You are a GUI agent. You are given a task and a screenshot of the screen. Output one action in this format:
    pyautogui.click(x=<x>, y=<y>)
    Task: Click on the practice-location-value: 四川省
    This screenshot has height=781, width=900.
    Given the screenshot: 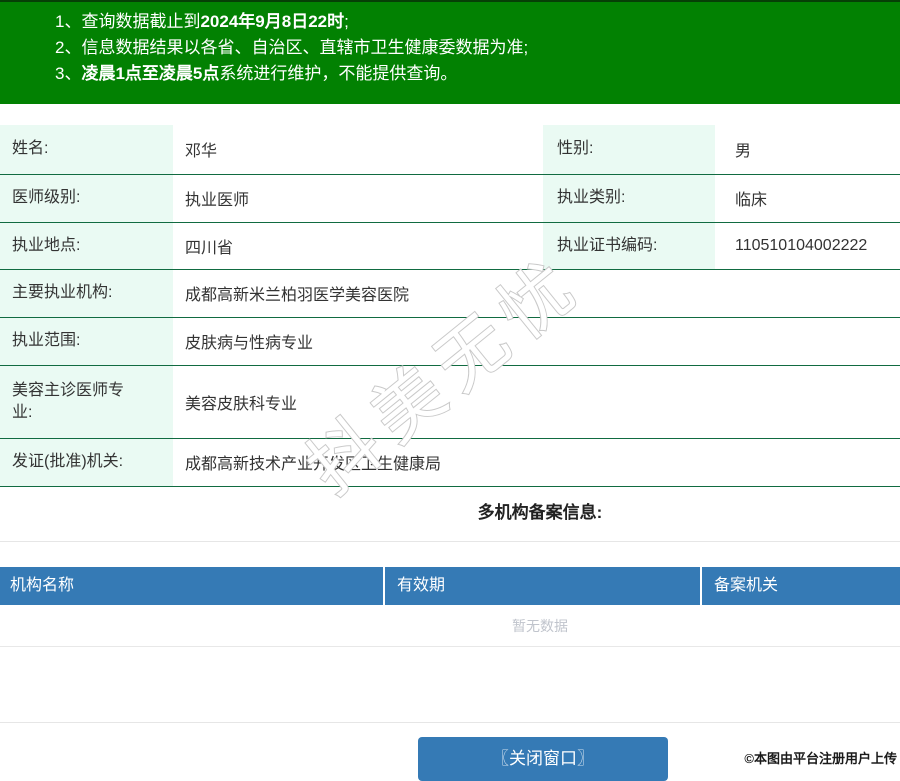 What is the action you would take?
    pyautogui.click(x=209, y=248)
    